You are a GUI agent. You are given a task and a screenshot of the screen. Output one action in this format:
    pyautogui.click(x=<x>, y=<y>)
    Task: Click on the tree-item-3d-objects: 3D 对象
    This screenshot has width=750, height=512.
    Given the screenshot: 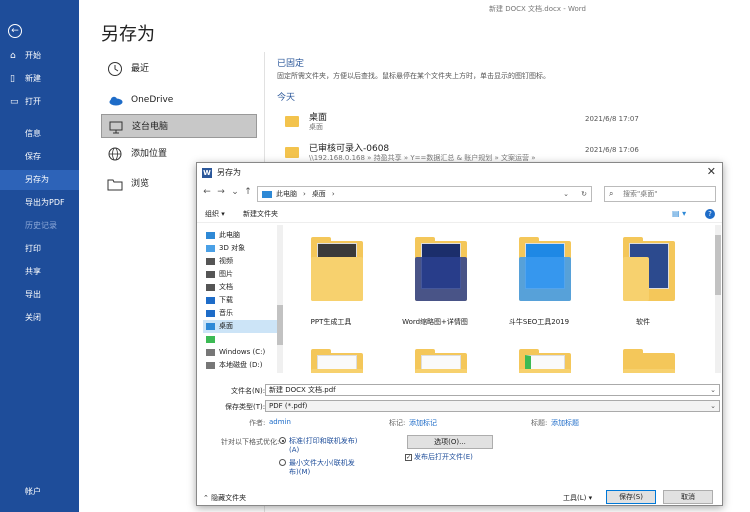 What is the action you would take?
    pyautogui.click(x=240, y=248)
    